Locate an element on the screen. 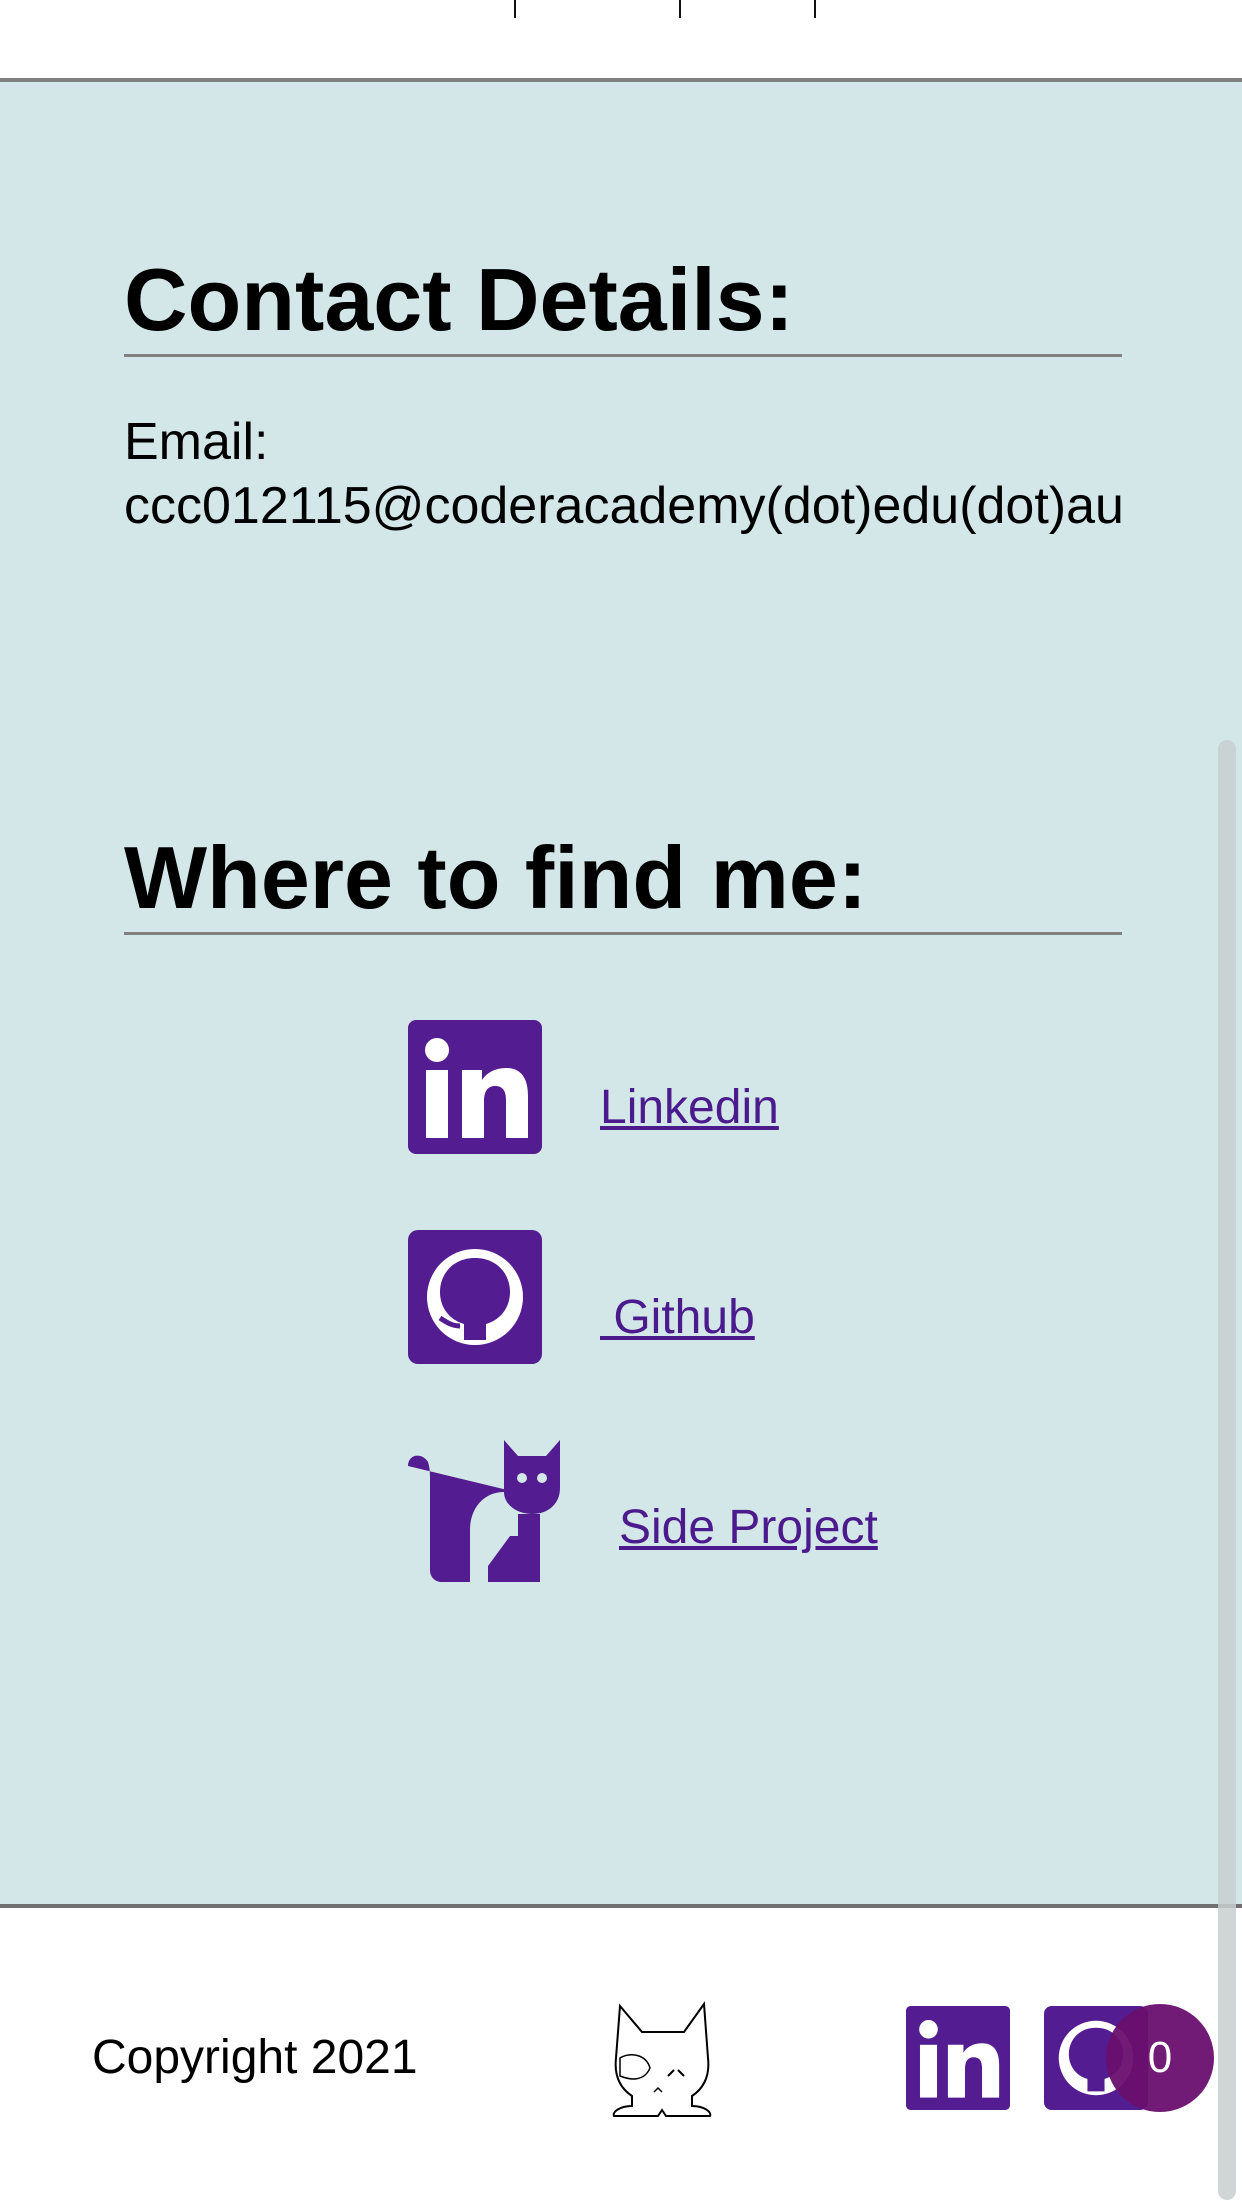  top-header is located at coordinates (621, 41).